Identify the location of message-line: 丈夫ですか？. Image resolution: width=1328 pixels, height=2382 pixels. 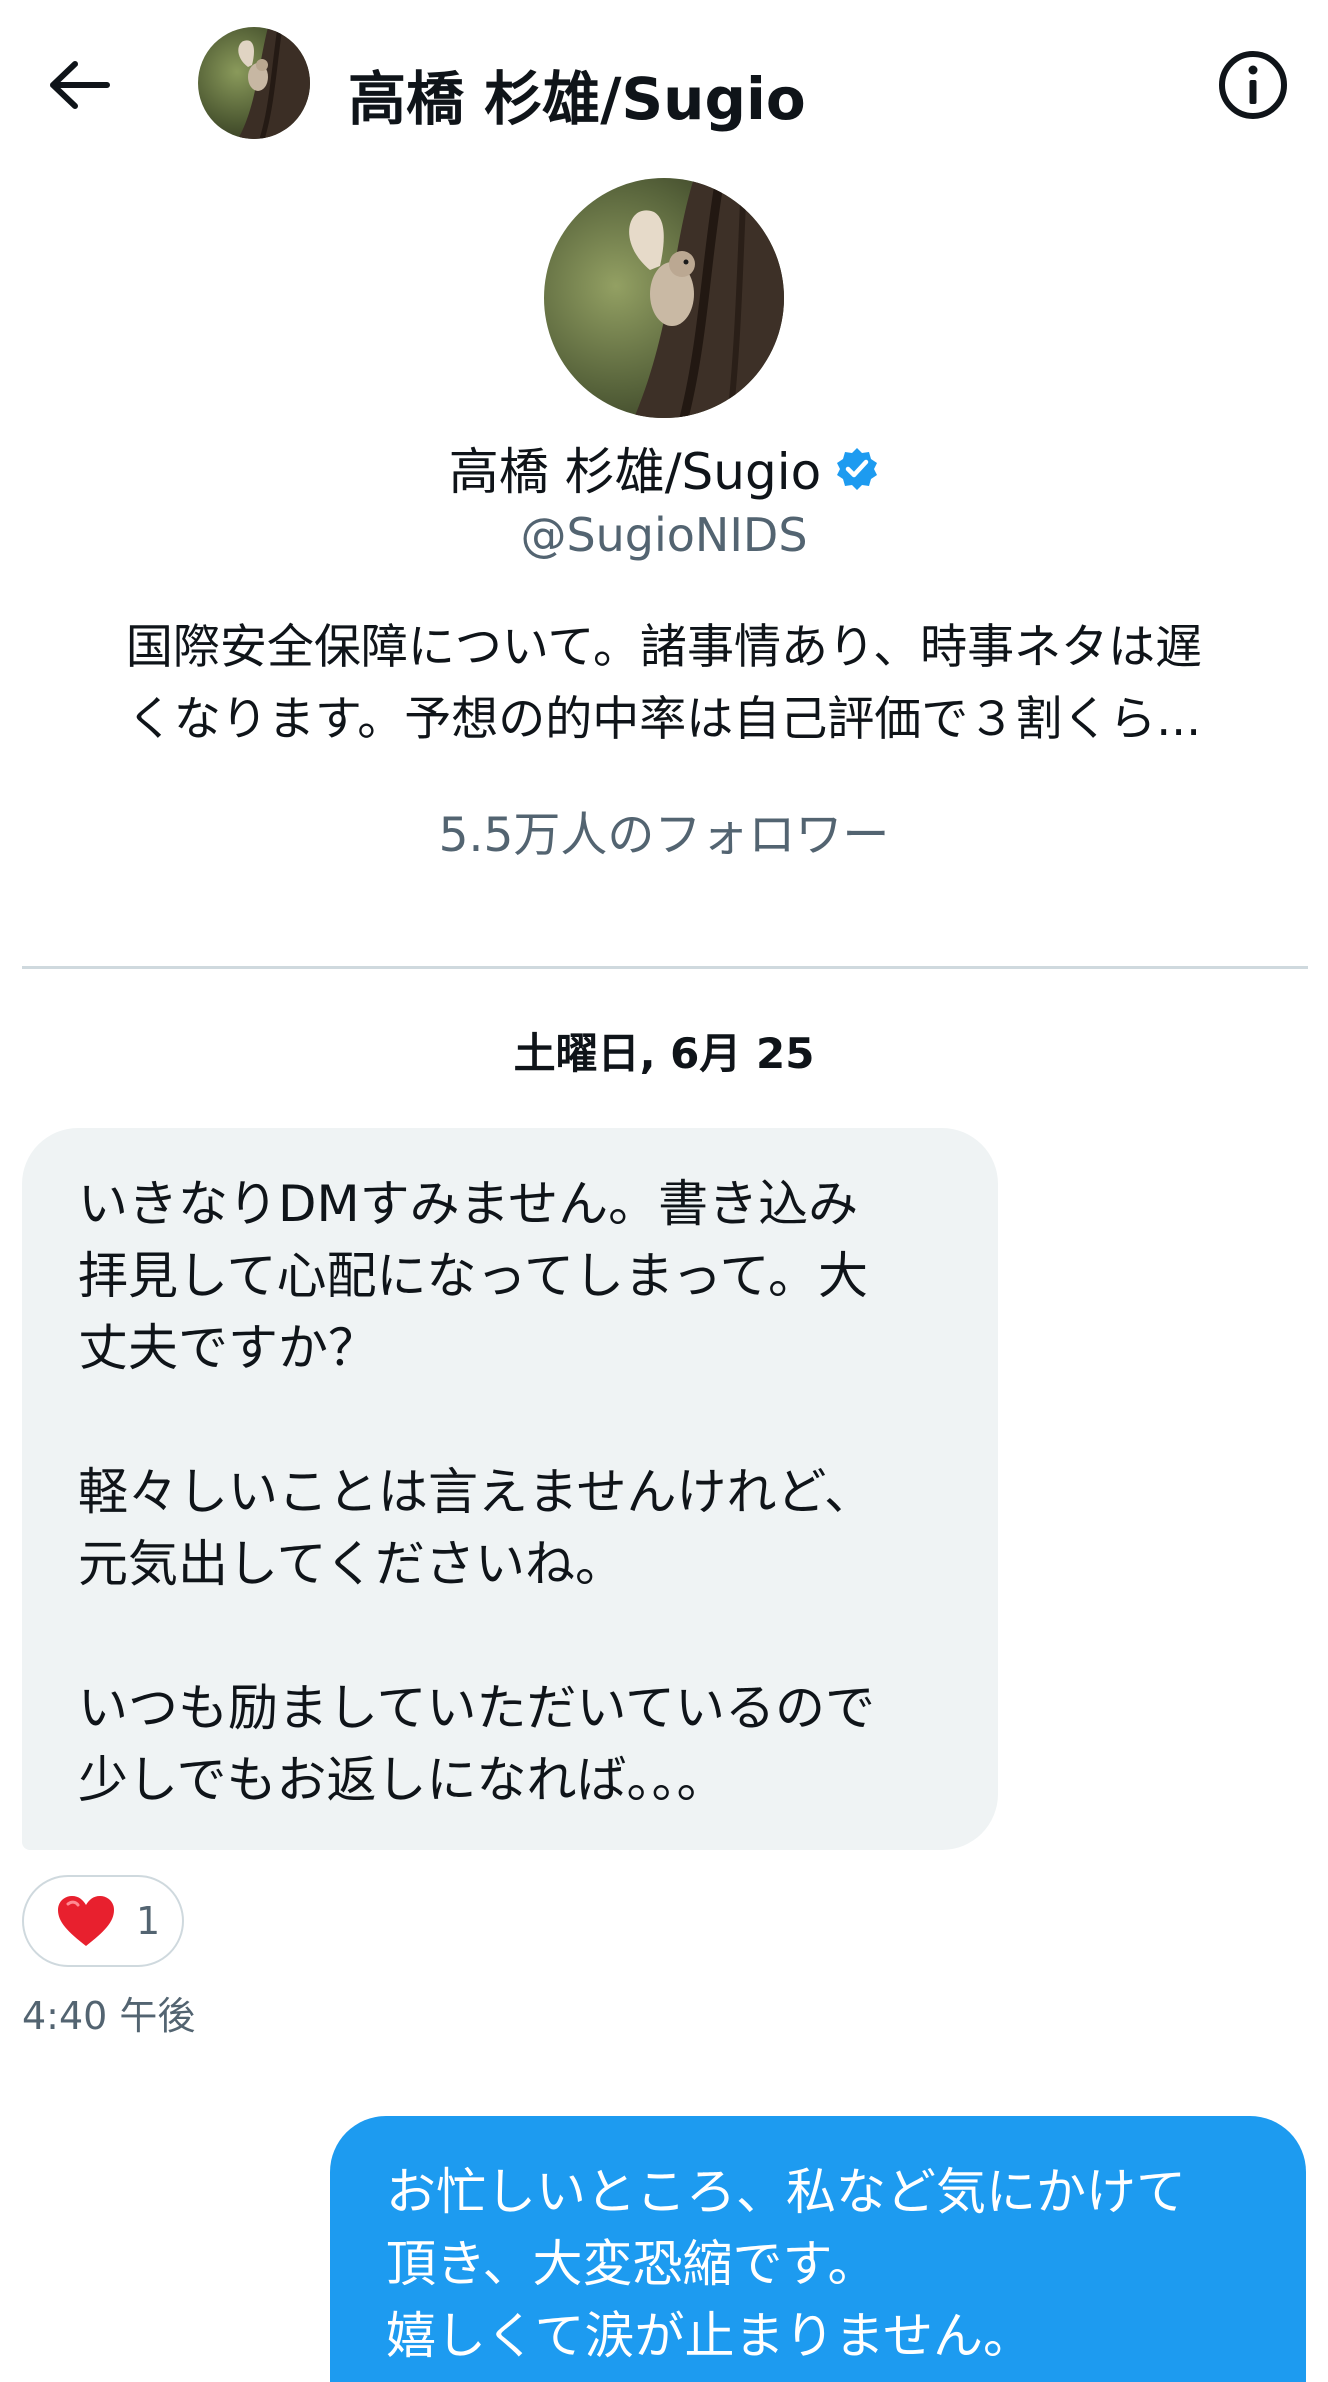
(228, 1348).